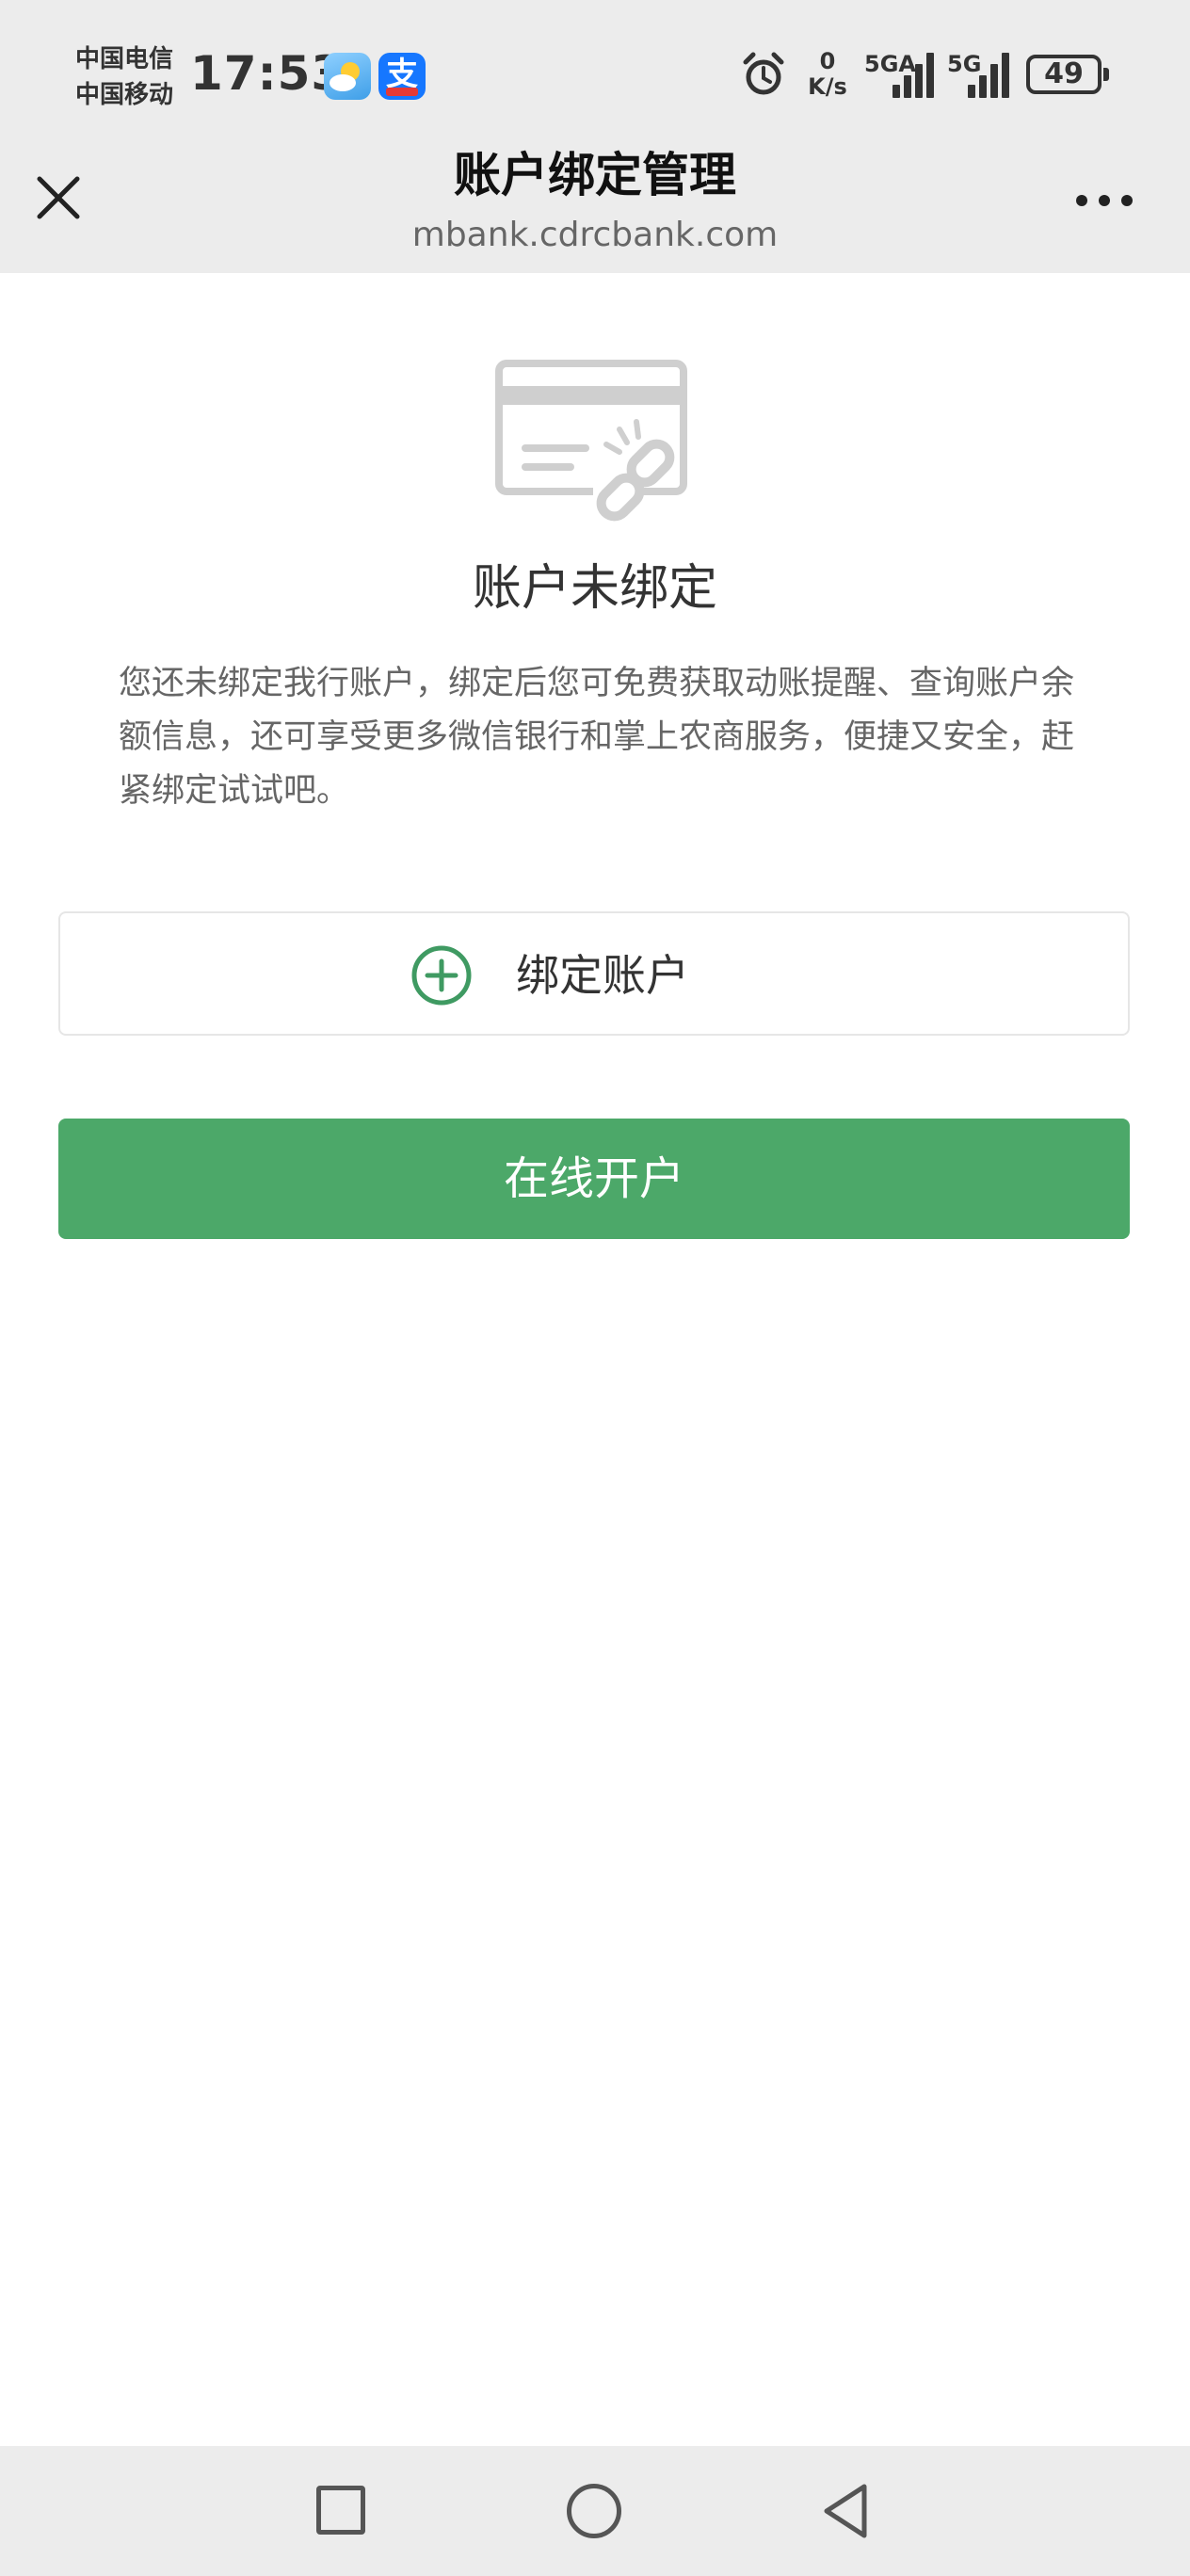  I want to click on carrier-2: 中国移动, so click(124, 95).